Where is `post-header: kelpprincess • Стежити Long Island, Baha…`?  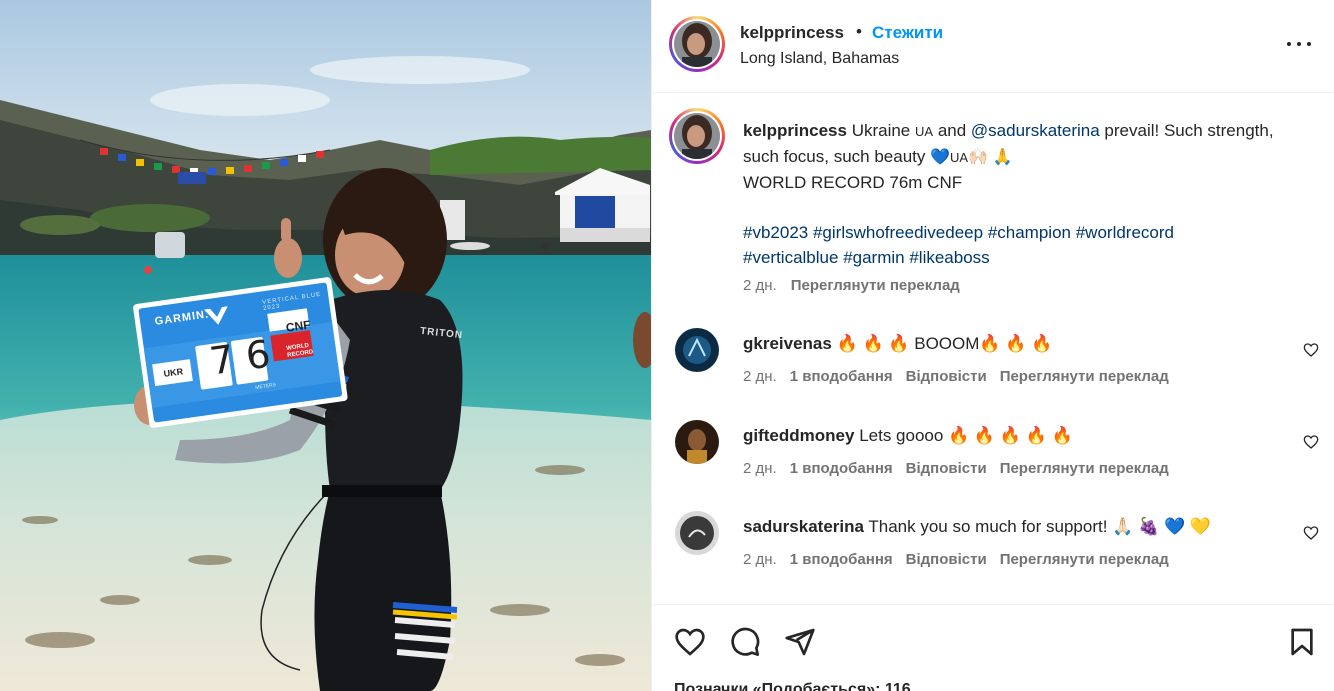 post-header: kelpprincess • Стежити Long Island, Baha… is located at coordinates (993, 46).